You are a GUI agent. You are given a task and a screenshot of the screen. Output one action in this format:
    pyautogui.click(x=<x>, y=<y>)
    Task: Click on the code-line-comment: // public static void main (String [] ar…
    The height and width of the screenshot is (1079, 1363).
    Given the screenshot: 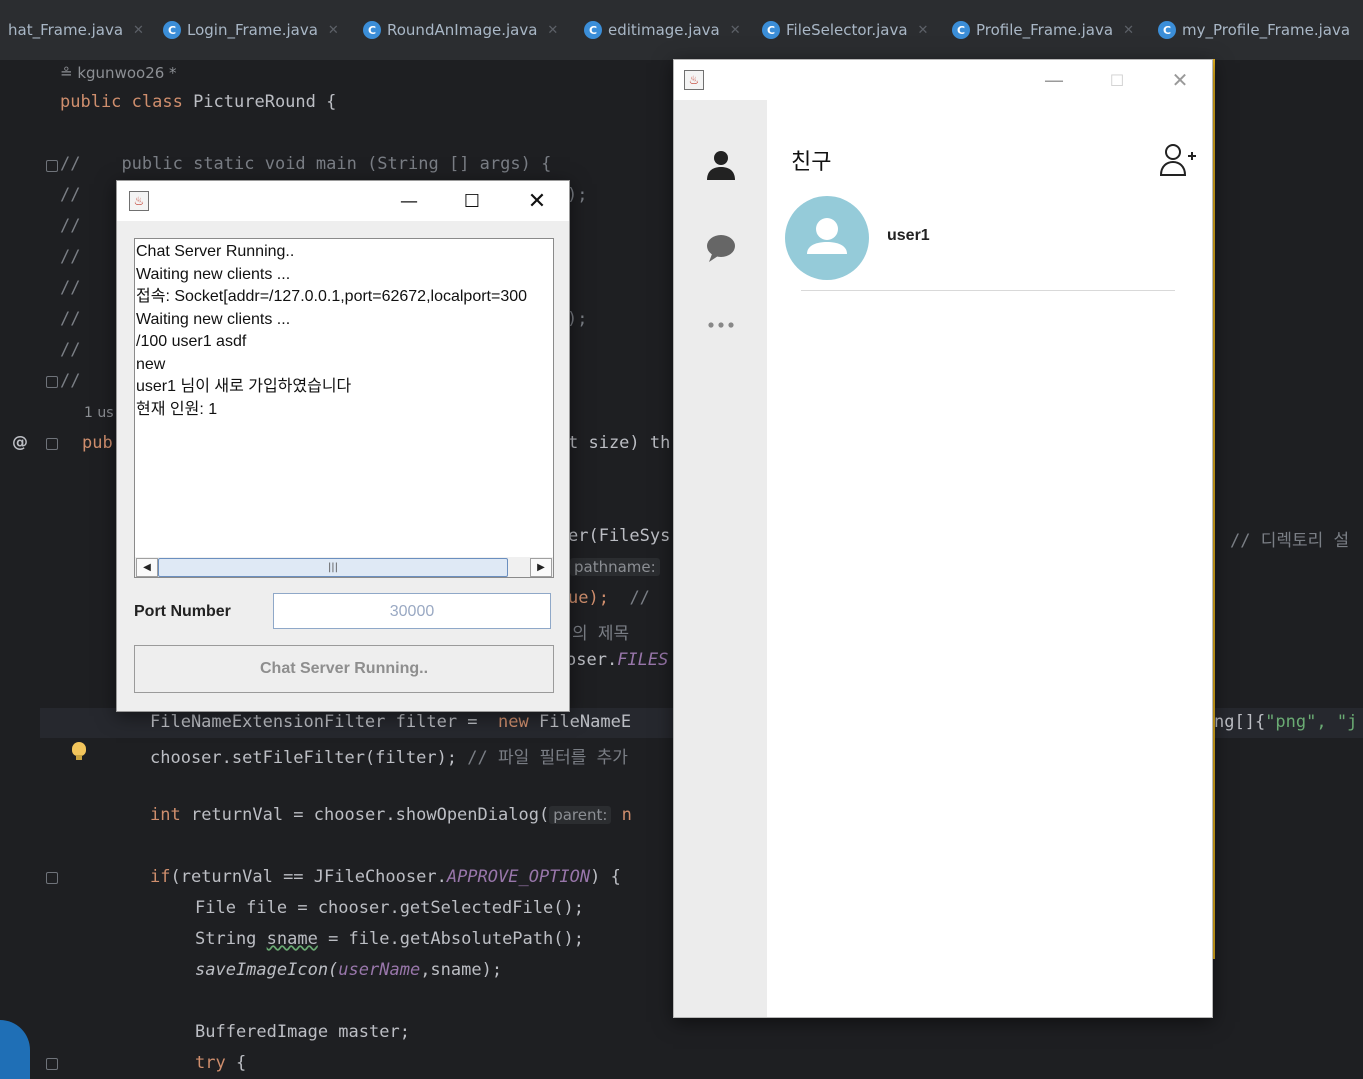 What is the action you would take?
    pyautogui.click(x=305, y=164)
    